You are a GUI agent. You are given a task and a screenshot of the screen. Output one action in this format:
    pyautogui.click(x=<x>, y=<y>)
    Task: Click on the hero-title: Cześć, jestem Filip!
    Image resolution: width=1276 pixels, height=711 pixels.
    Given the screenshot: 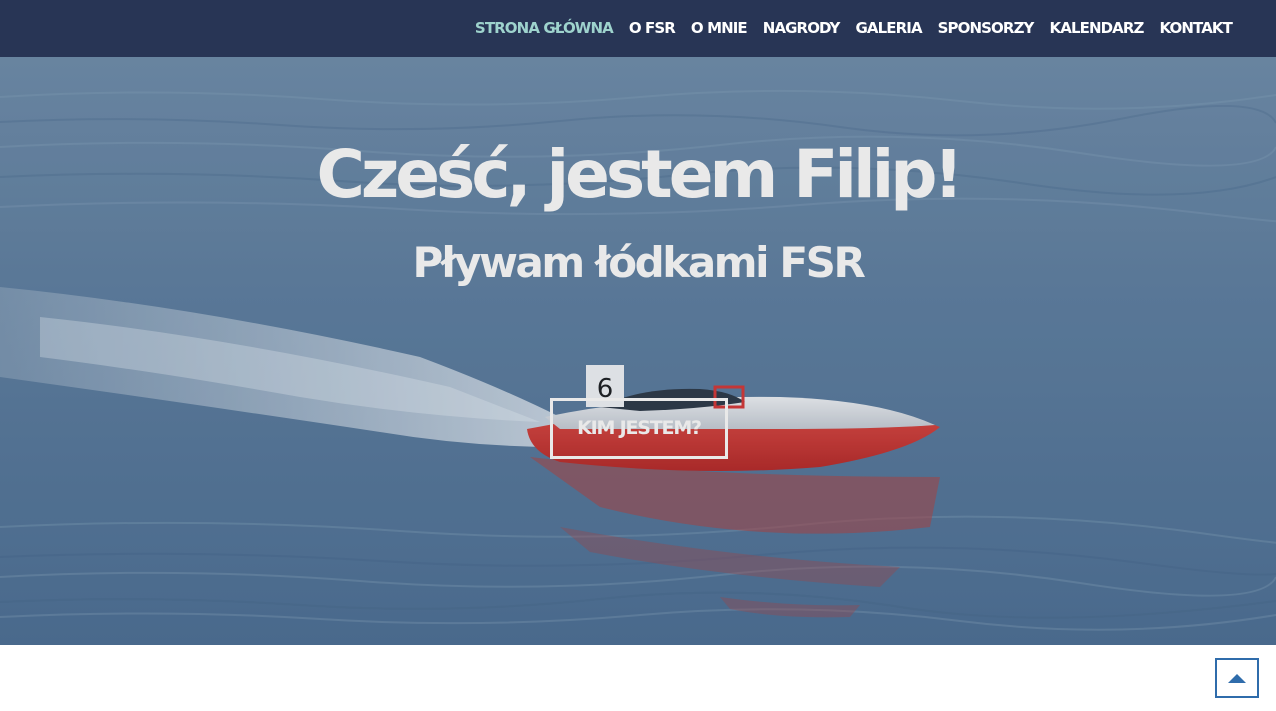 What is the action you would take?
    pyautogui.click(x=639, y=174)
    